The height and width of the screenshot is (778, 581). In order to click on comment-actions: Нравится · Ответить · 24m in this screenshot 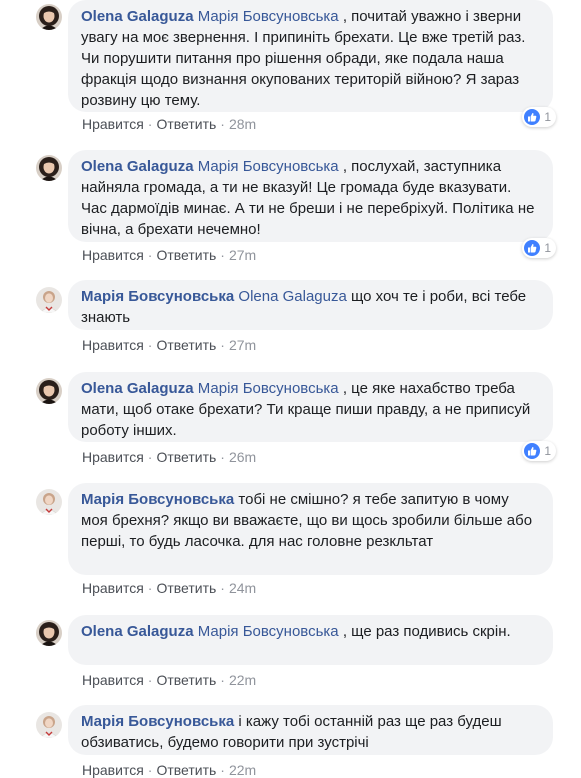, I will do `click(169, 588)`.